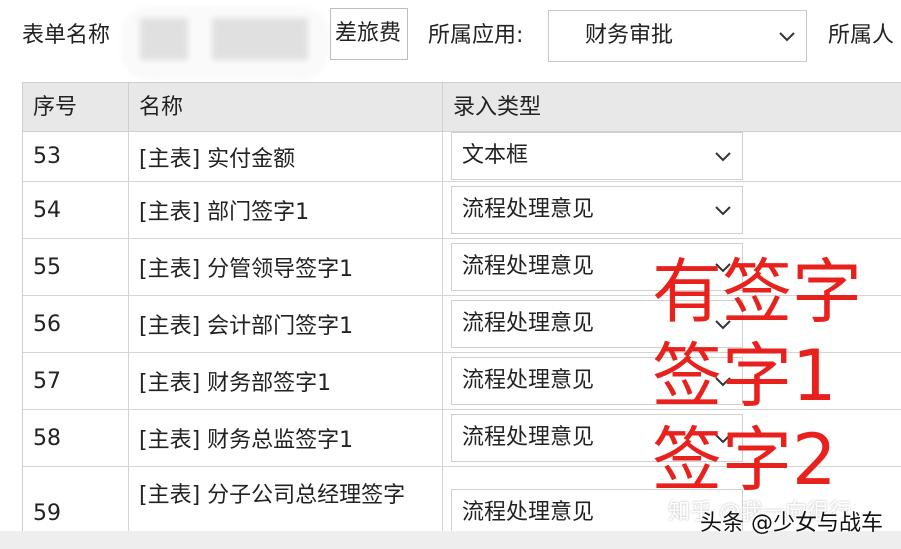 The height and width of the screenshot is (549, 901). Describe the element at coordinates (791, 523) in the screenshot. I see `toutiao-watermark: 头条 @少女与战车` at that location.